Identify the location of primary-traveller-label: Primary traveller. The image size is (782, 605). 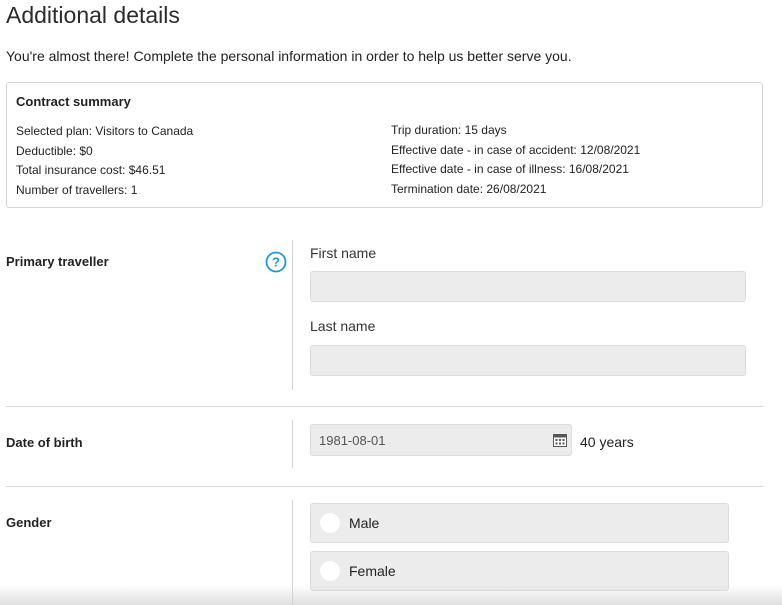
(57, 261).